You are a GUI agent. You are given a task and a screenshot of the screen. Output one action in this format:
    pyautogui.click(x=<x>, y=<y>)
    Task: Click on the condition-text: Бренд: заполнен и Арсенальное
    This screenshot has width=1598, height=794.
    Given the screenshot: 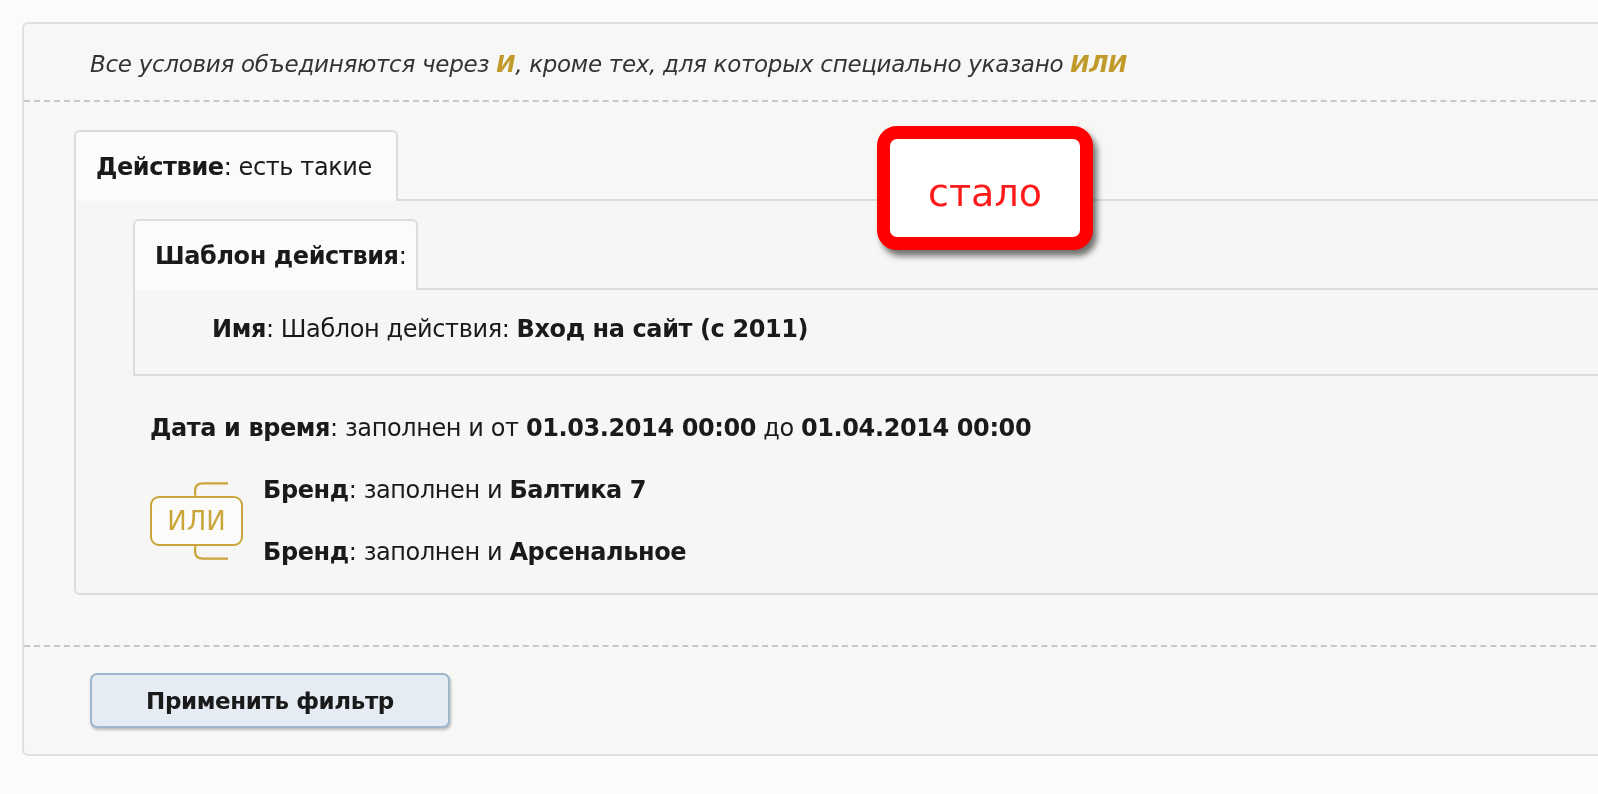 What is the action you would take?
    pyautogui.click(x=475, y=552)
    